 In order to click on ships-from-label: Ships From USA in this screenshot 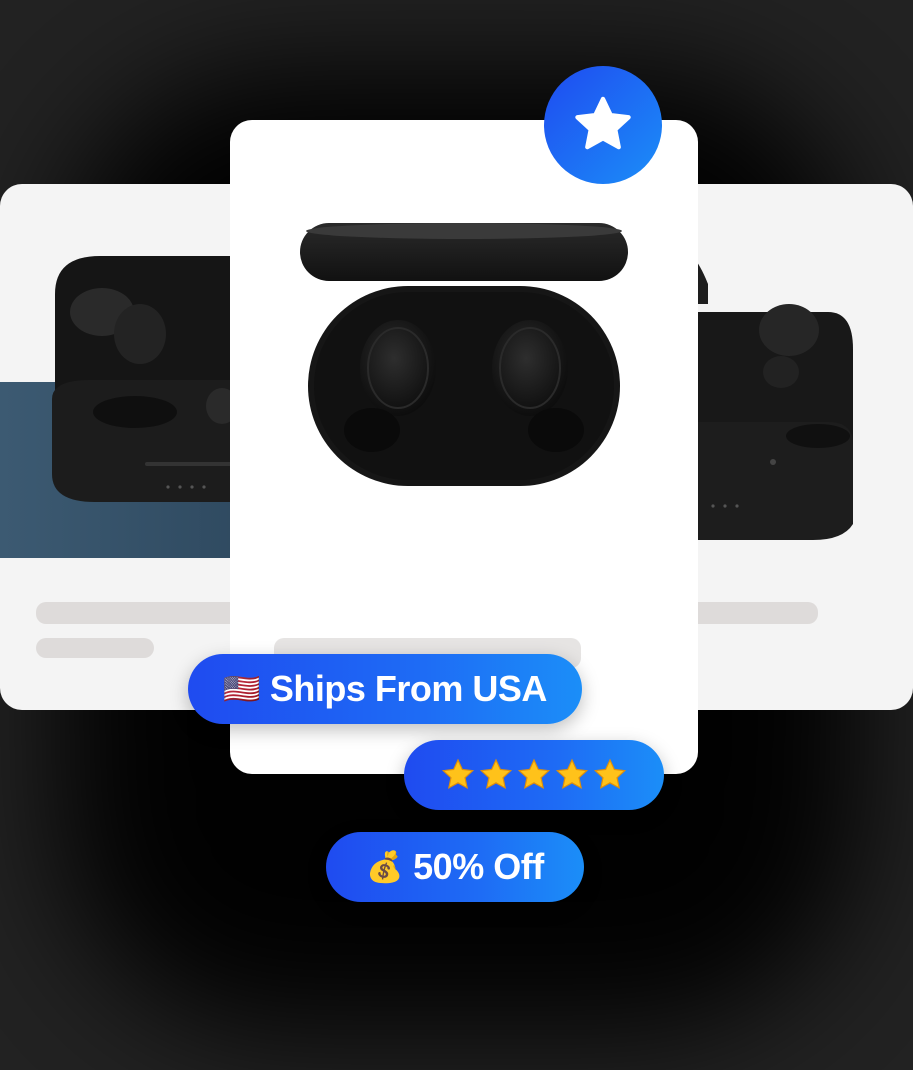, I will do `click(408, 688)`.